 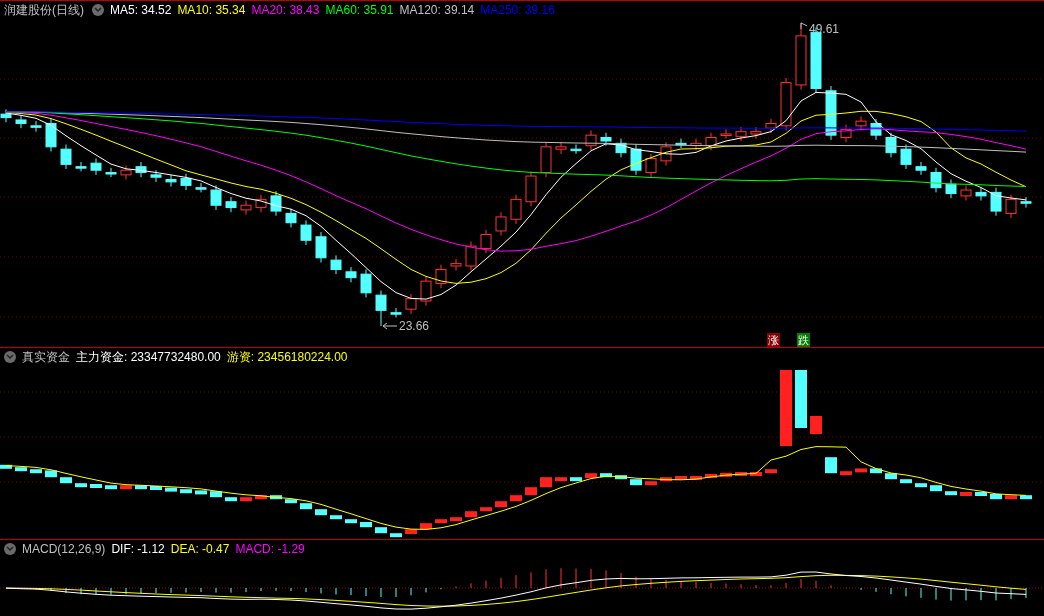 What do you see at coordinates (820, 28) in the screenshot?
I see `high-price-label: 49.61` at bounding box center [820, 28].